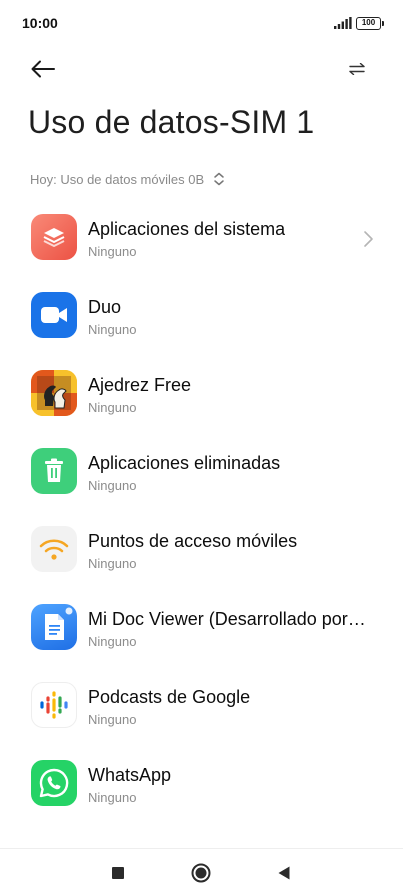 This screenshot has width=403, height=896. I want to click on hotspot-icon, so click(54, 549).